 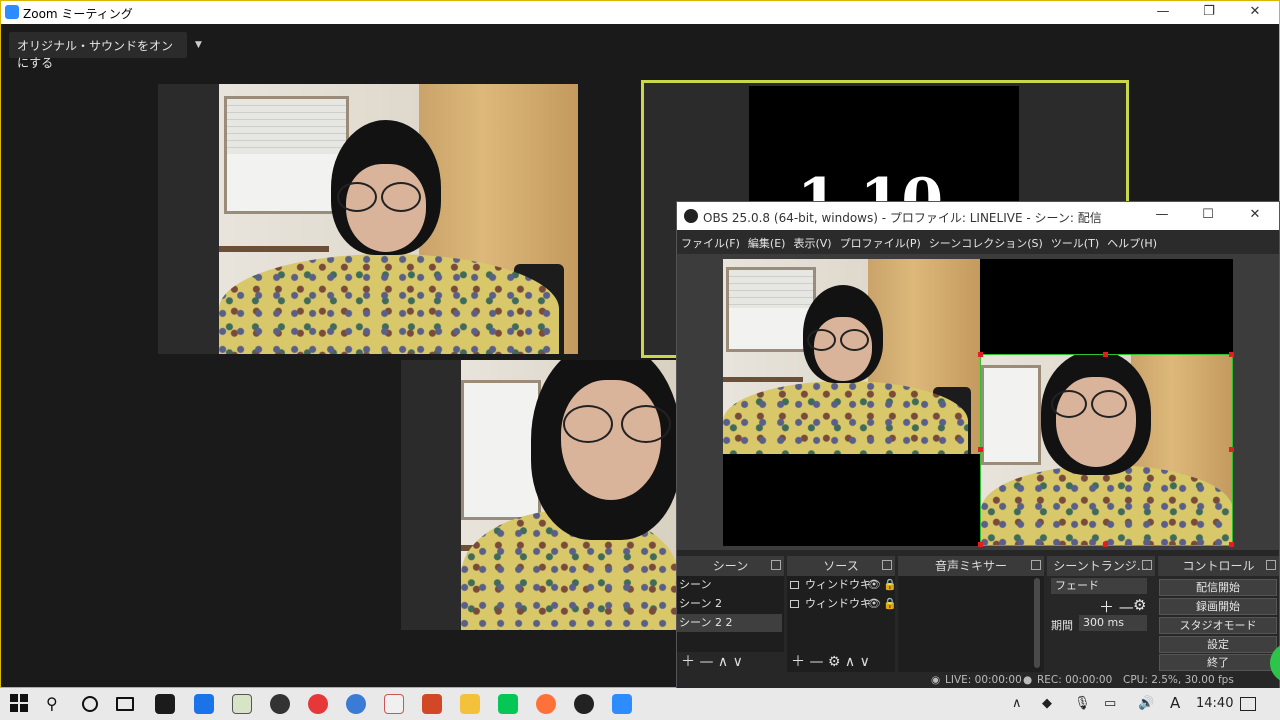 What do you see at coordinates (1075, 680) in the screenshot?
I see `rec-time: REC: 00:00:00` at bounding box center [1075, 680].